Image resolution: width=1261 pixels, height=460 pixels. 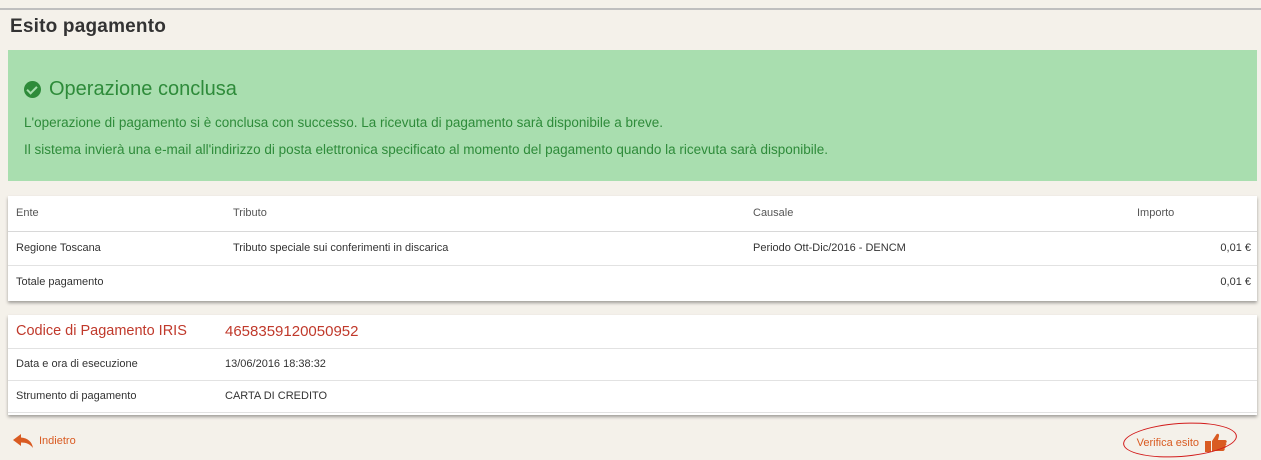 What do you see at coordinates (632, 282) in the screenshot?
I see `total-row: Totale pagamento 0,01 €` at bounding box center [632, 282].